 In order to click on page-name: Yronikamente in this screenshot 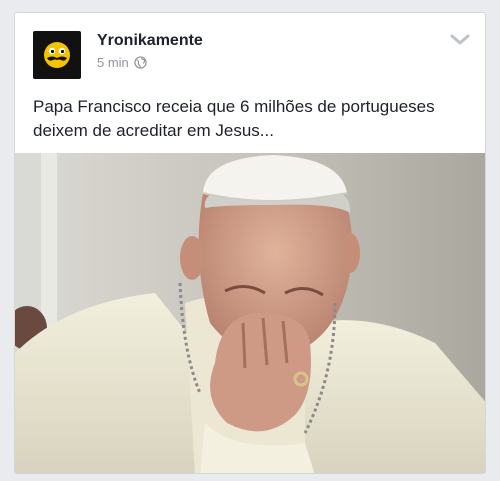, I will do `click(150, 41)`.